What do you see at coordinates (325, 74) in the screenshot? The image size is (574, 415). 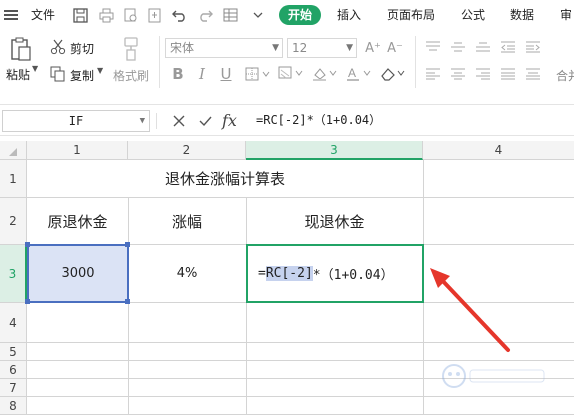 I see `highlight-icon` at bounding box center [325, 74].